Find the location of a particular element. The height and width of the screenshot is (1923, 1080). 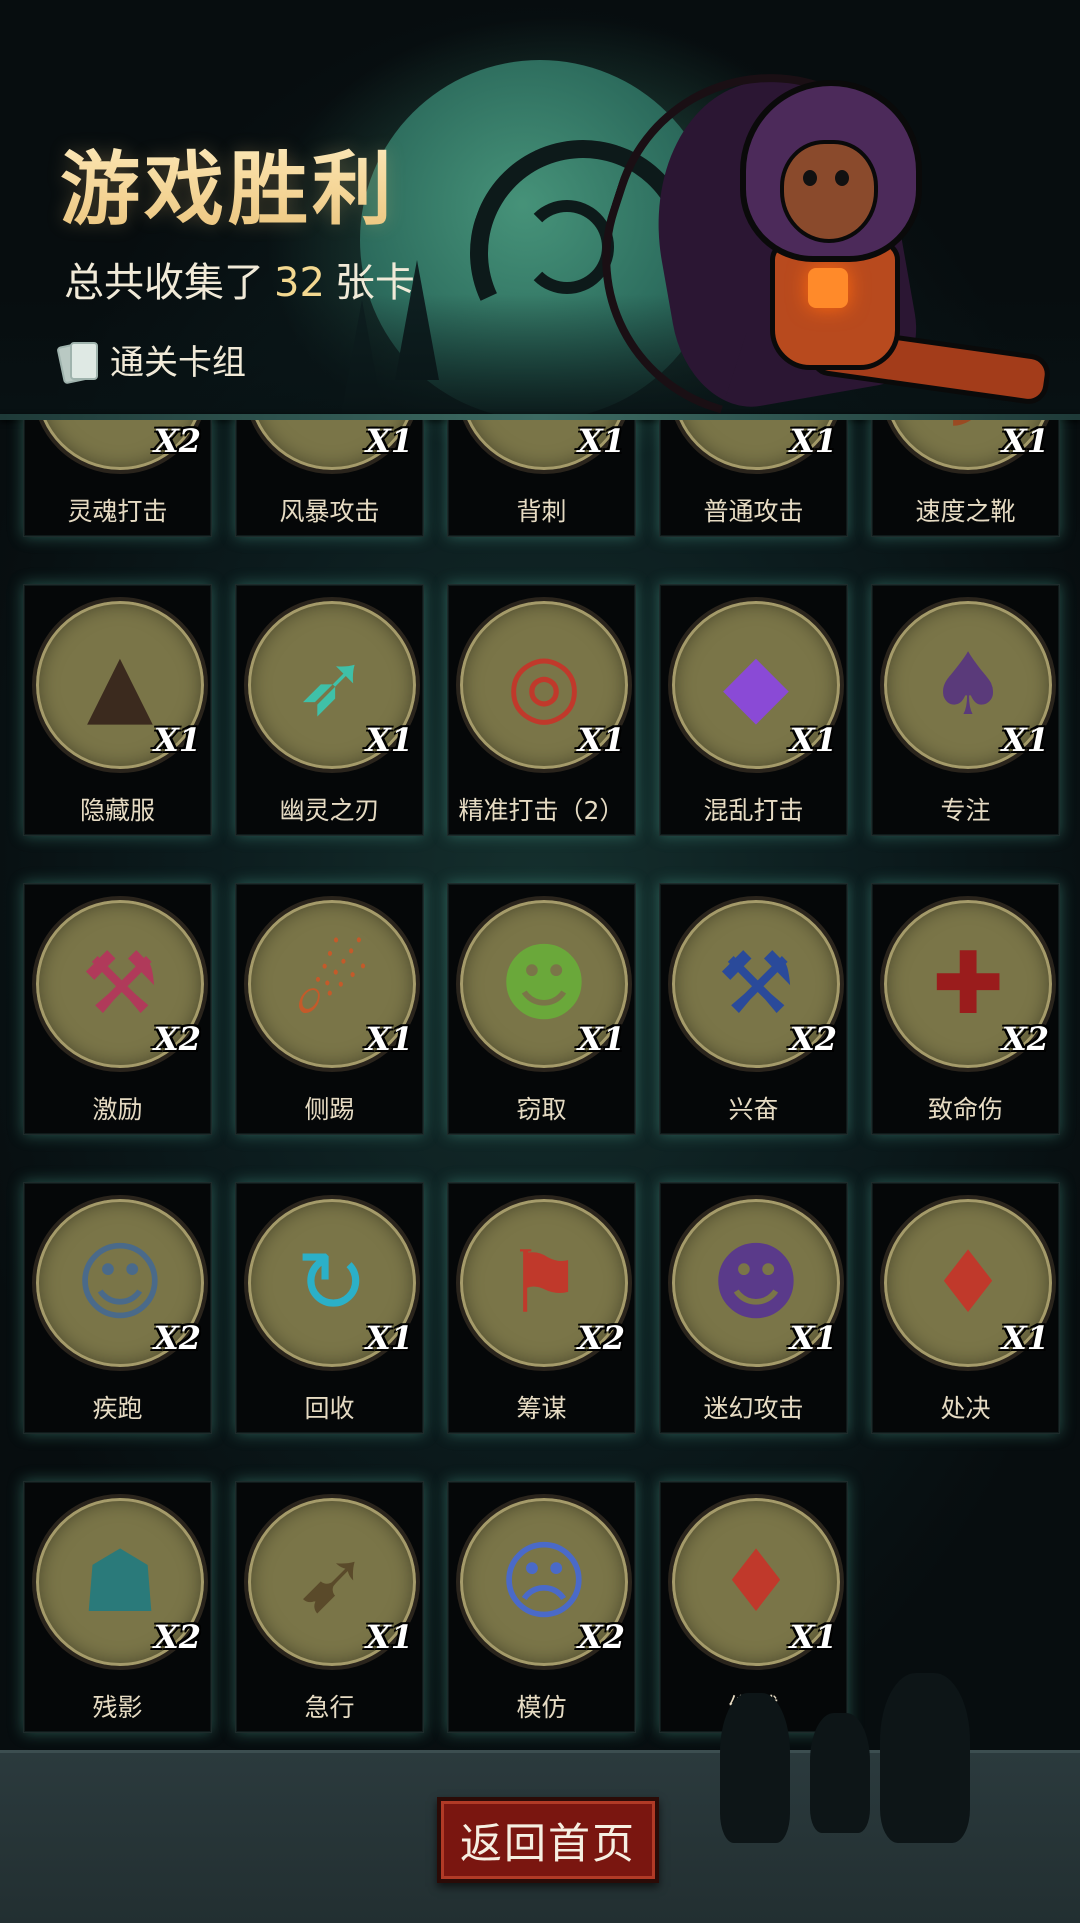

card-name: 模仿 is located at coordinates (541, 1707).